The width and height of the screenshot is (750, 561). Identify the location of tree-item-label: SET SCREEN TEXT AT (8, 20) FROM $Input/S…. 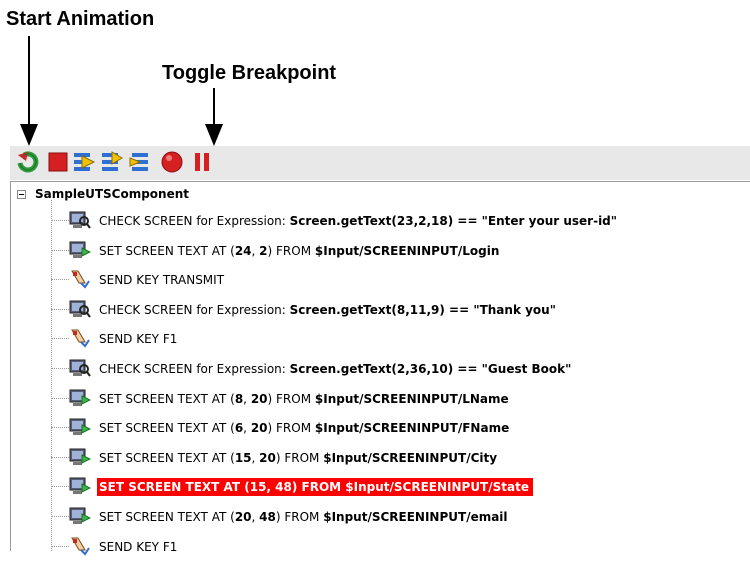
(305, 399).